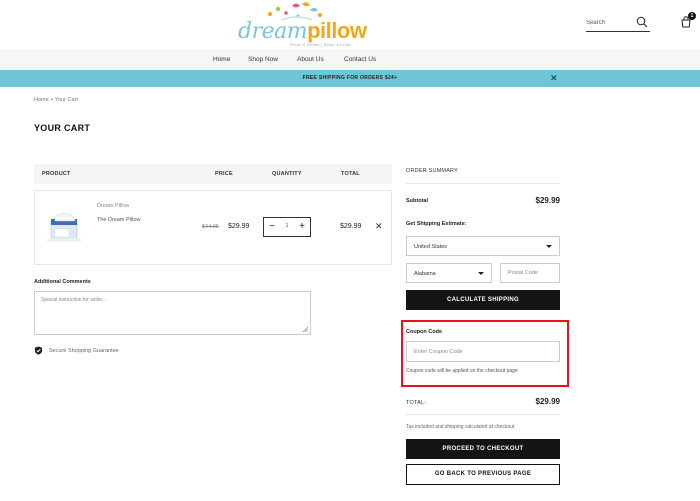 Image resolution: width=700 pixels, height=501 pixels. Describe the element at coordinates (436, 224) in the screenshot. I see `shipping-estimate-label: Get Shipping Estimate:` at that location.